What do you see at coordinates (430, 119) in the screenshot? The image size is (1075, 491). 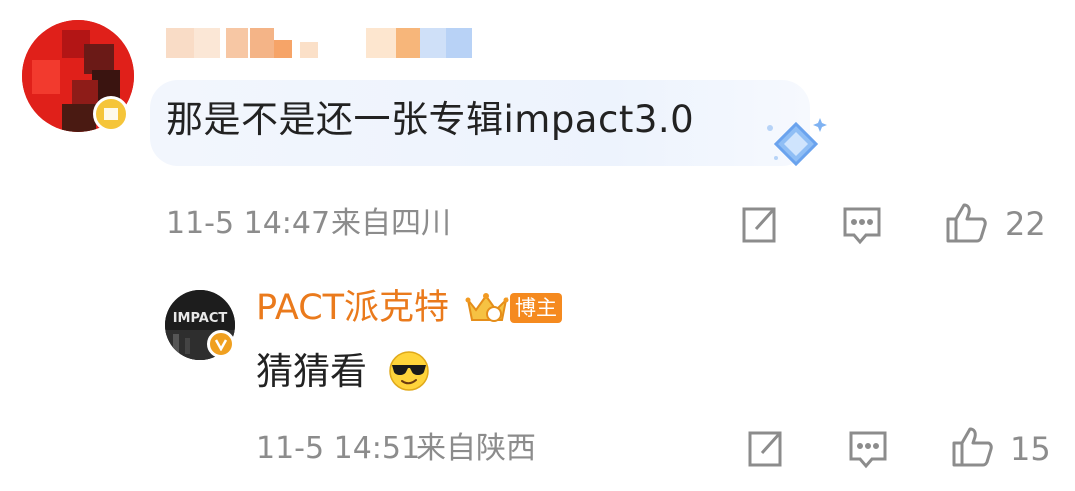 I see `comment-text: 那是不是还一张专辑impact3.0` at bounding box center [430, 119].